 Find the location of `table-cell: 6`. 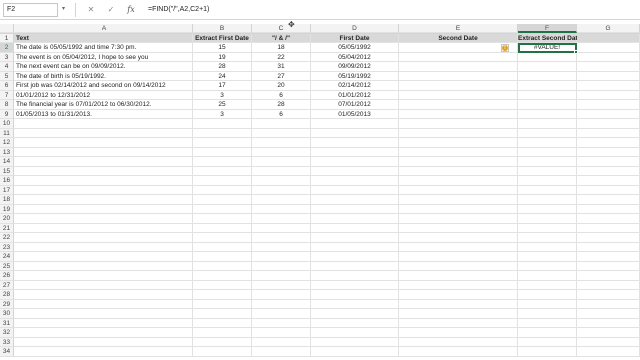

table-cell: 6 is located at coordinates (281, 114).